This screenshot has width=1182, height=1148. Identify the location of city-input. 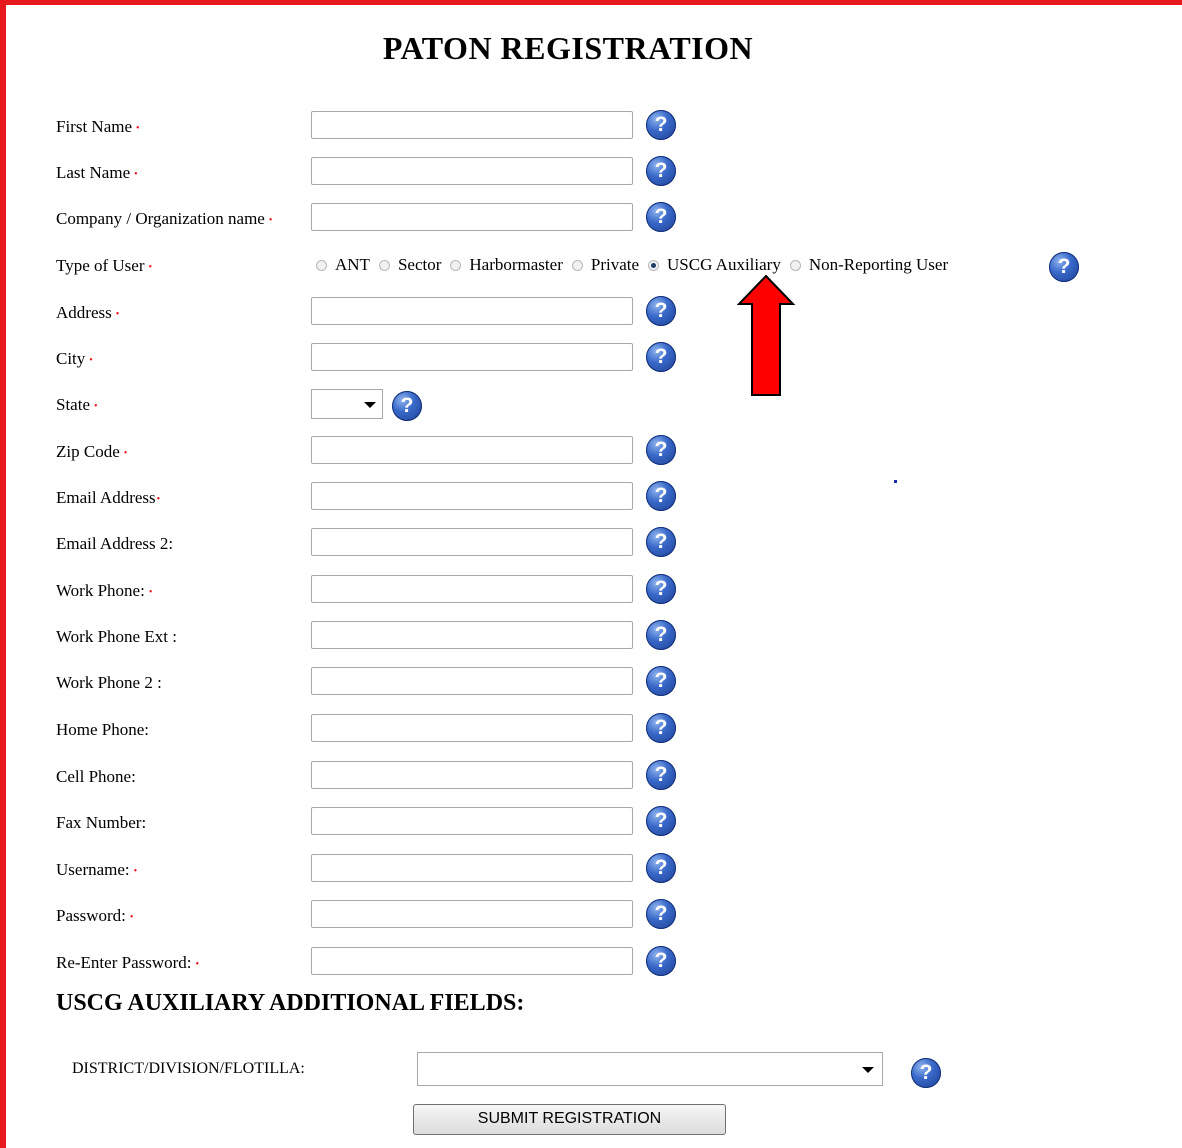
(472, 357).